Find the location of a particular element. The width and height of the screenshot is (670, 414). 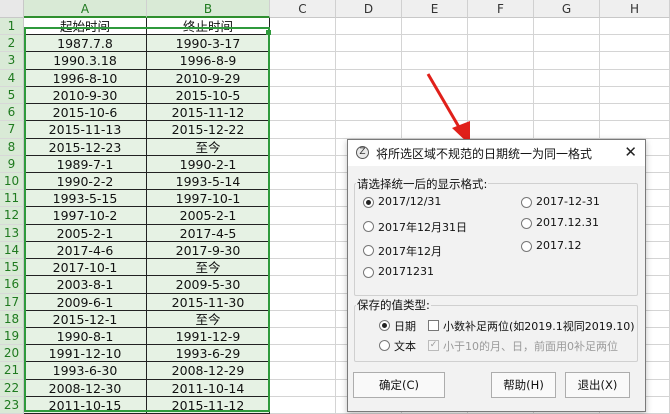

dialog-title: 将所选区域不规范的日期统一为同一格式 is located at coordinates (484, 154).